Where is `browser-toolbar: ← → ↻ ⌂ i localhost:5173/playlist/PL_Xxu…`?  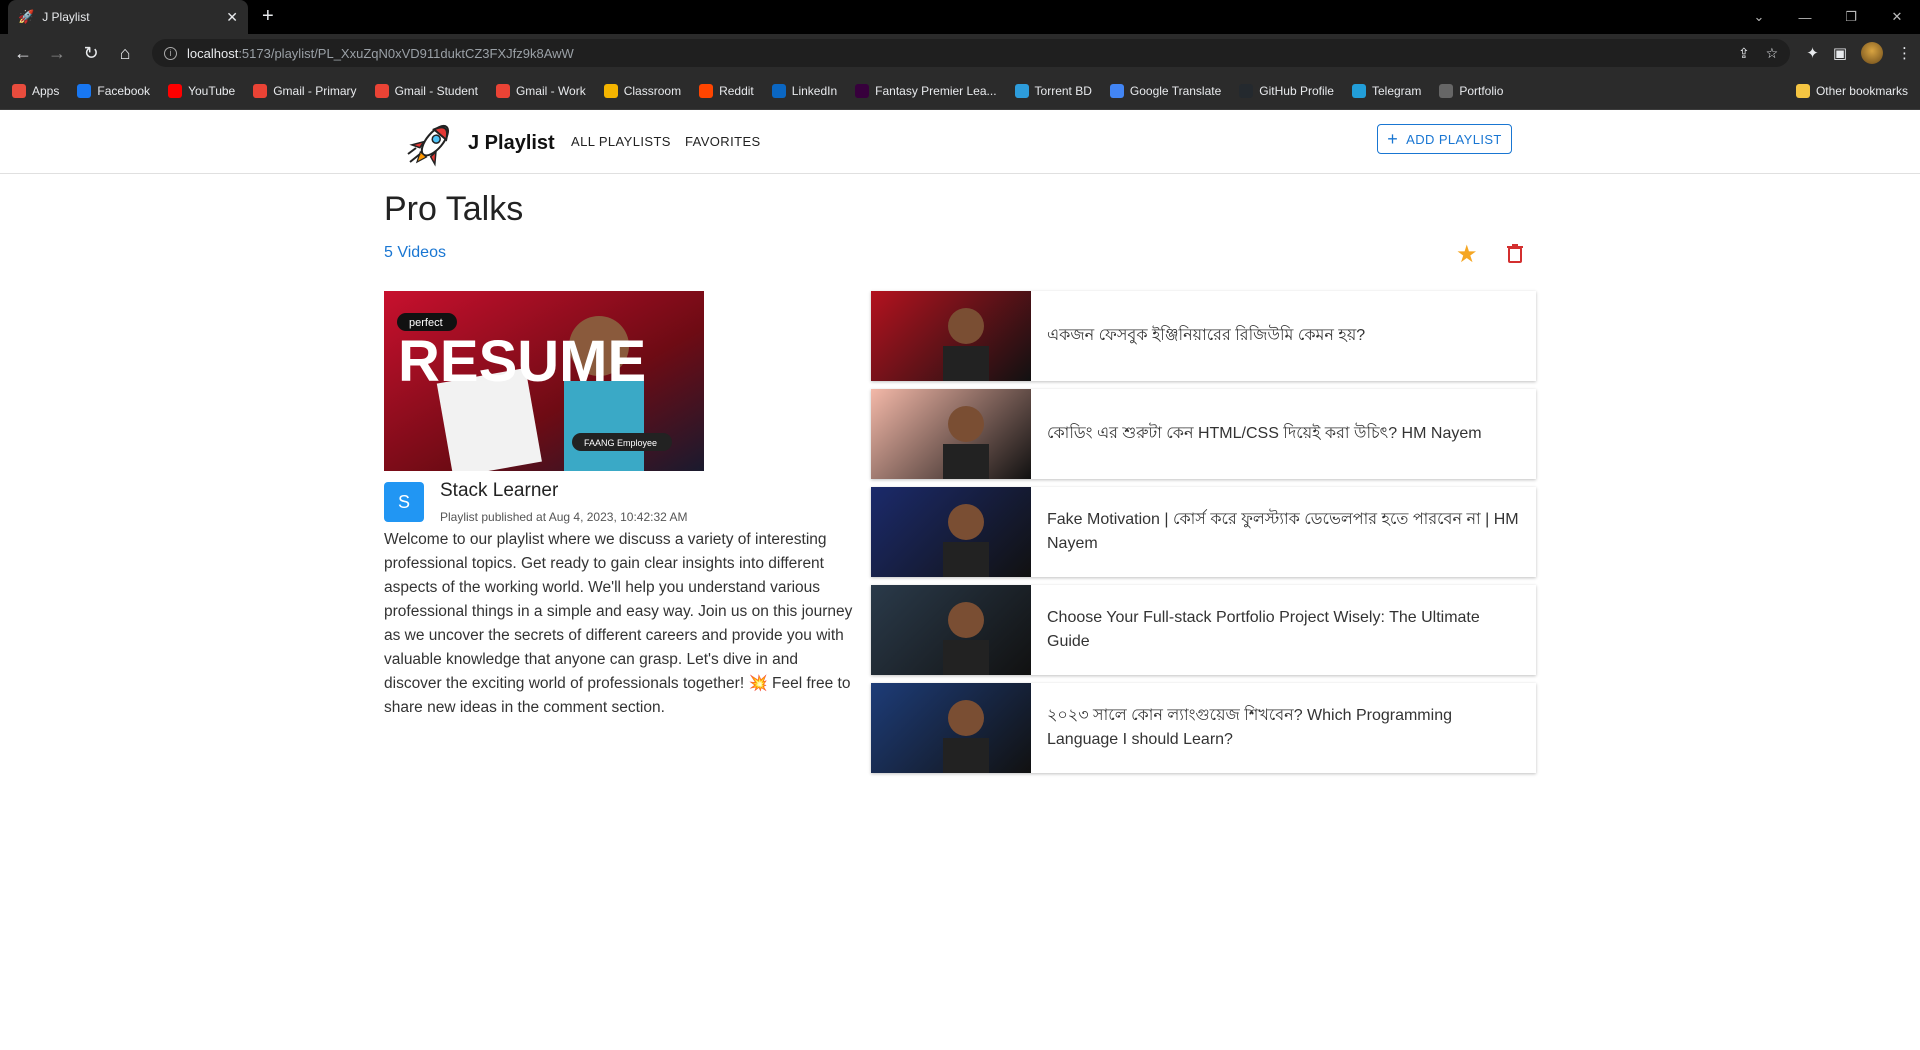 browser-toolbar: ← → ↻ ⌂ i localhost:5173/playlist/PL_Xxu… is located at coordinates (960, 53).